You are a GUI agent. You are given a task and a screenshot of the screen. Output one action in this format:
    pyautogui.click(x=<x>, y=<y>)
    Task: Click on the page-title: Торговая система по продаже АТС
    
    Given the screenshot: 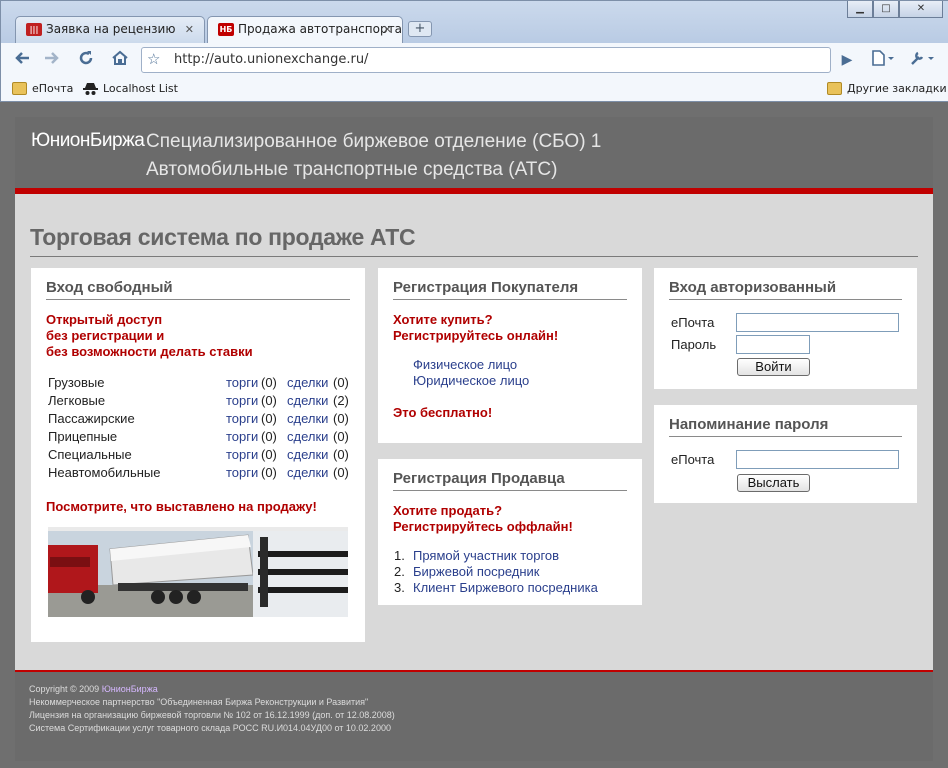 What is the action you would take?
    pyautogui.click(x=223, y=237)
    